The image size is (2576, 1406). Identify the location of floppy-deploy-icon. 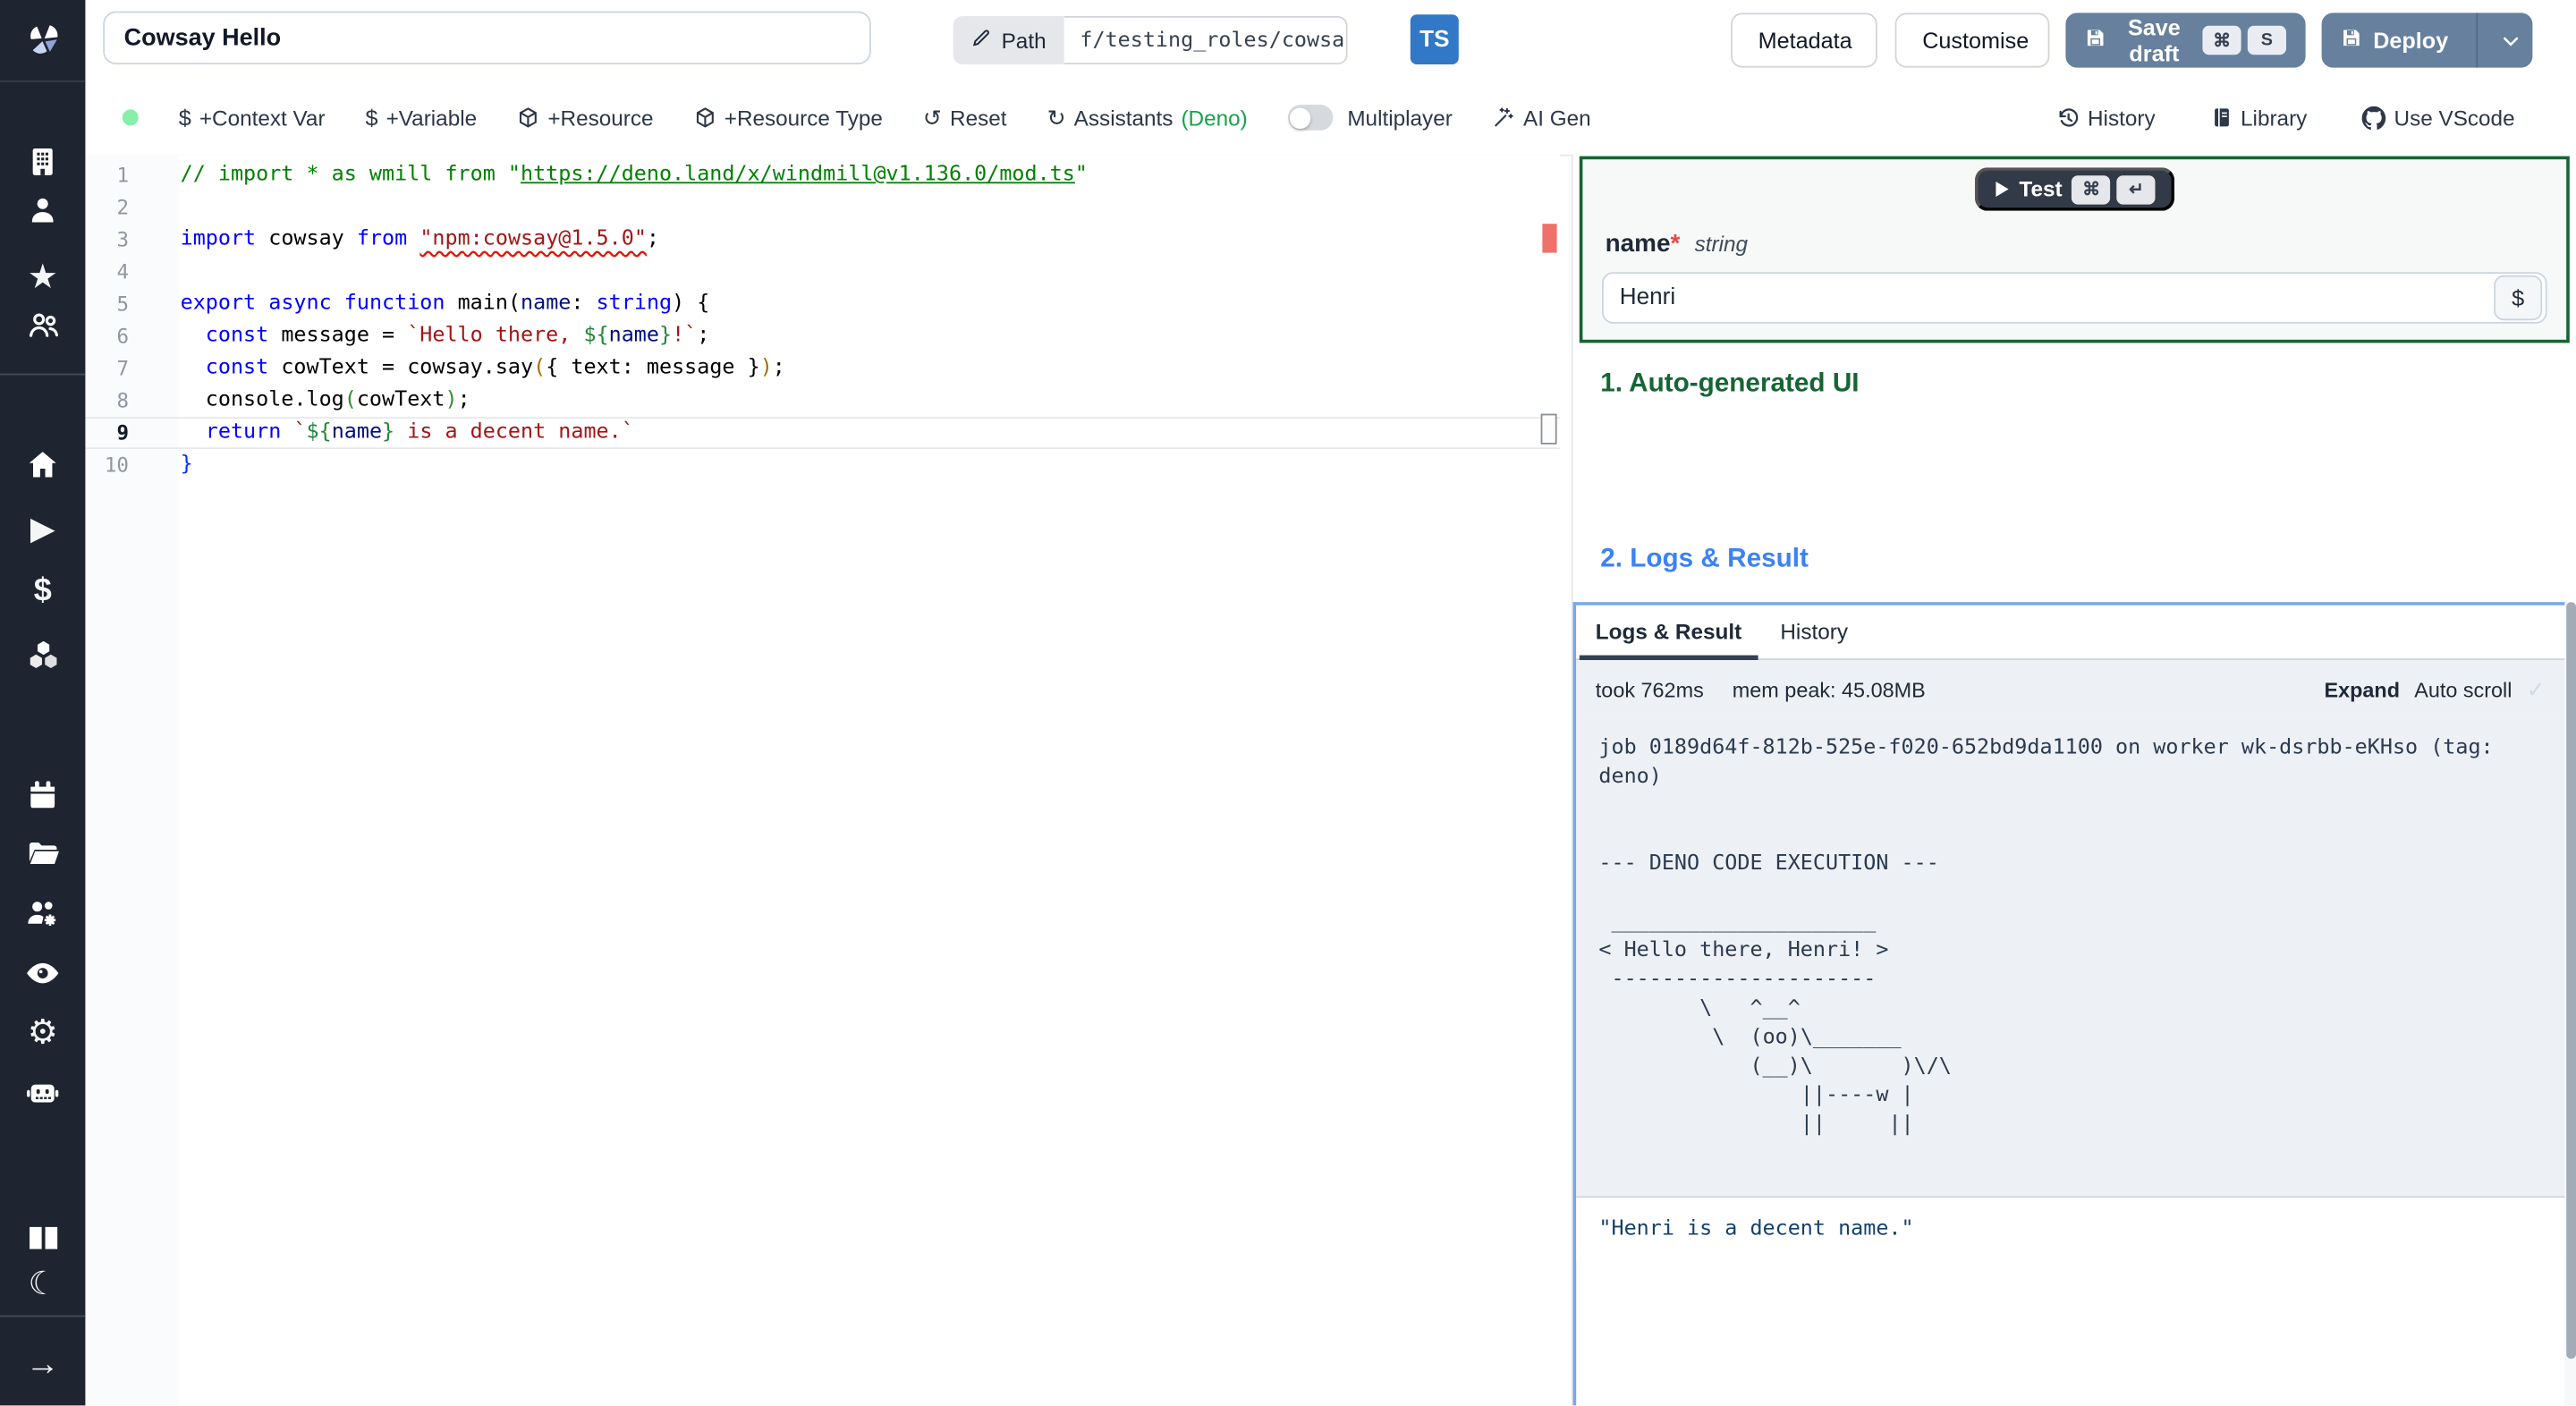
(2351, 41).